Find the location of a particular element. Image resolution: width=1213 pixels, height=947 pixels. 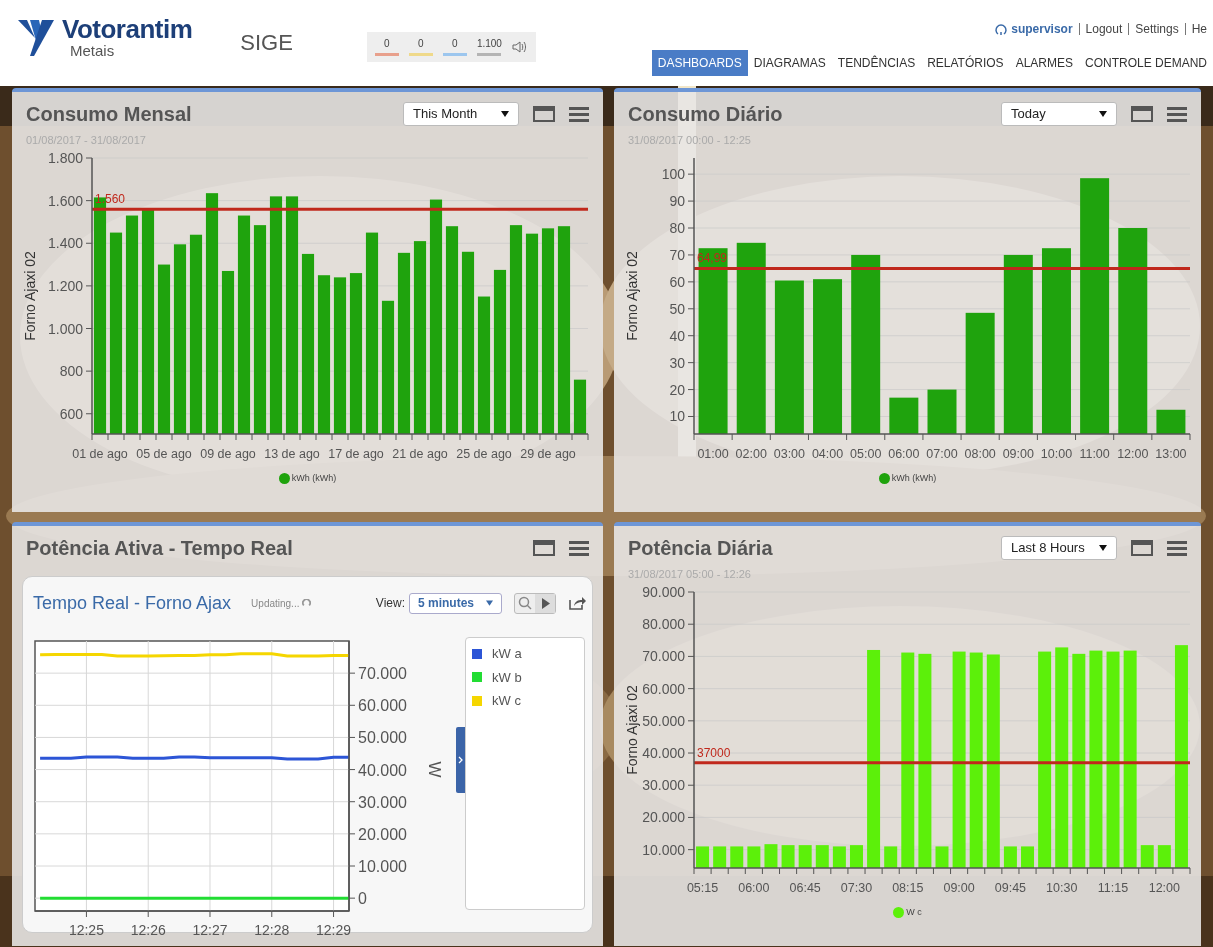

legend-label: kW a is located at coordinates (507, 654).